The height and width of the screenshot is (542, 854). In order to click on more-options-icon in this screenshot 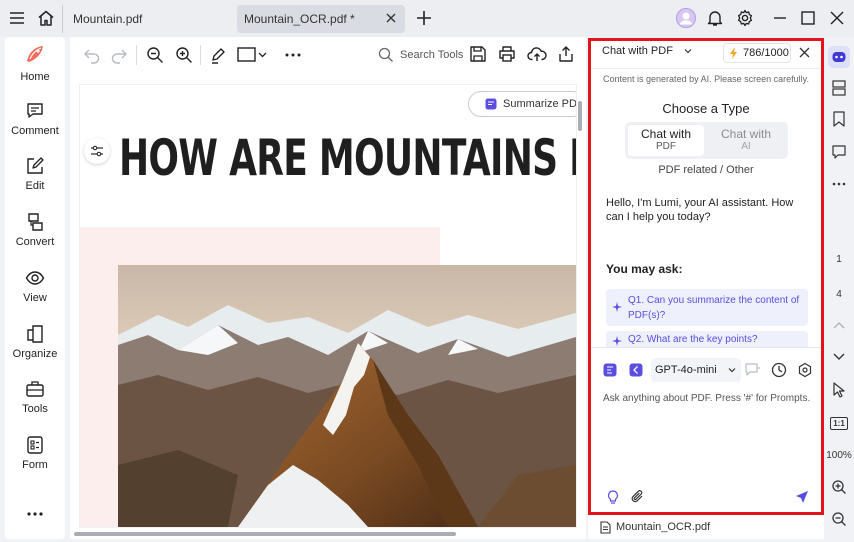, I will do `click(293, 55)`.